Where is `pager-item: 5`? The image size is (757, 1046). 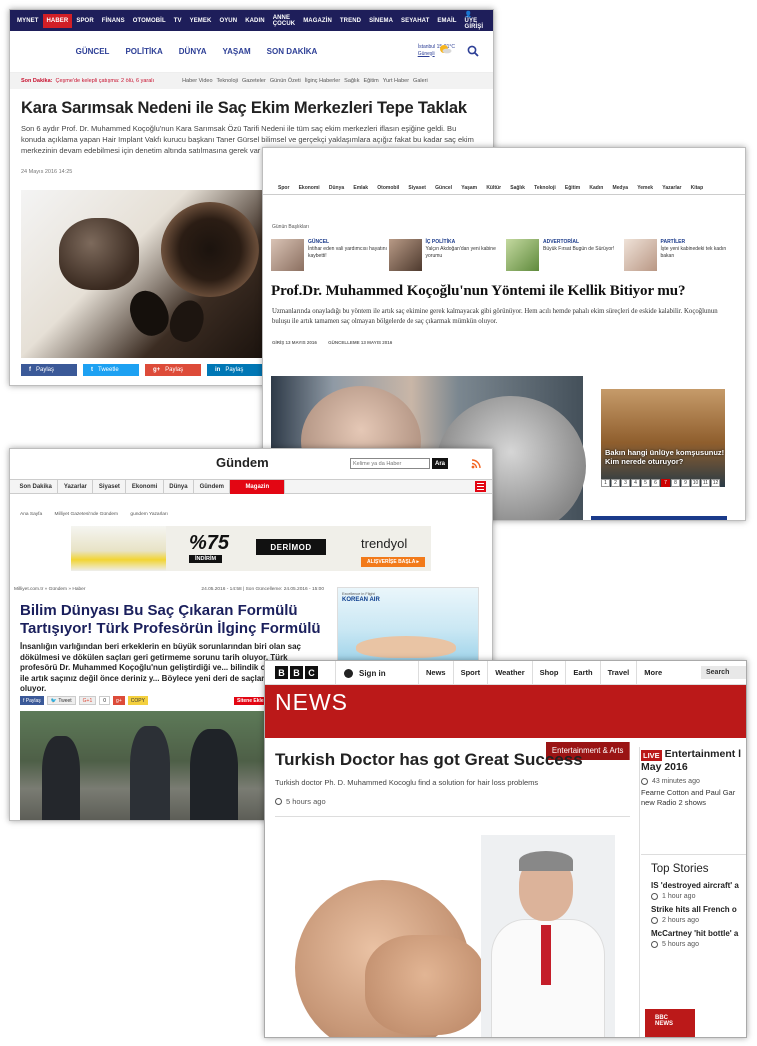
pager-item: 5 is located at coordinates (645, 483).